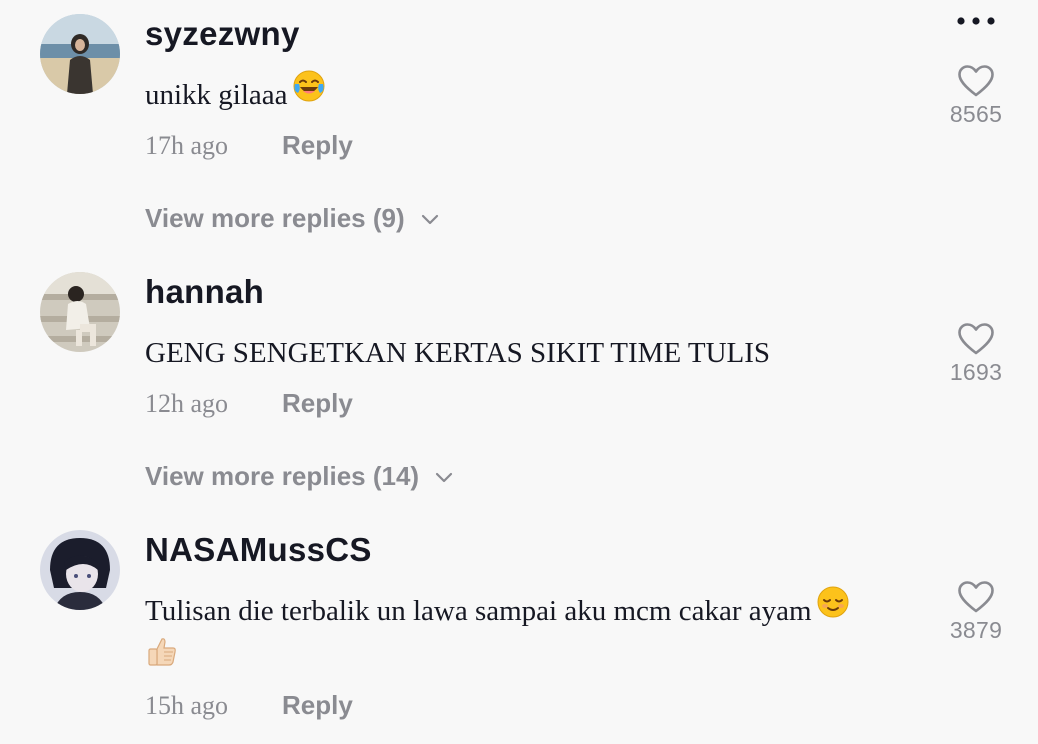 The width and height of the screenshot is (1038, 744). Describe the element at coordinates (204, 292) in the screenshot. I see `comment-username: hannah` at that location.